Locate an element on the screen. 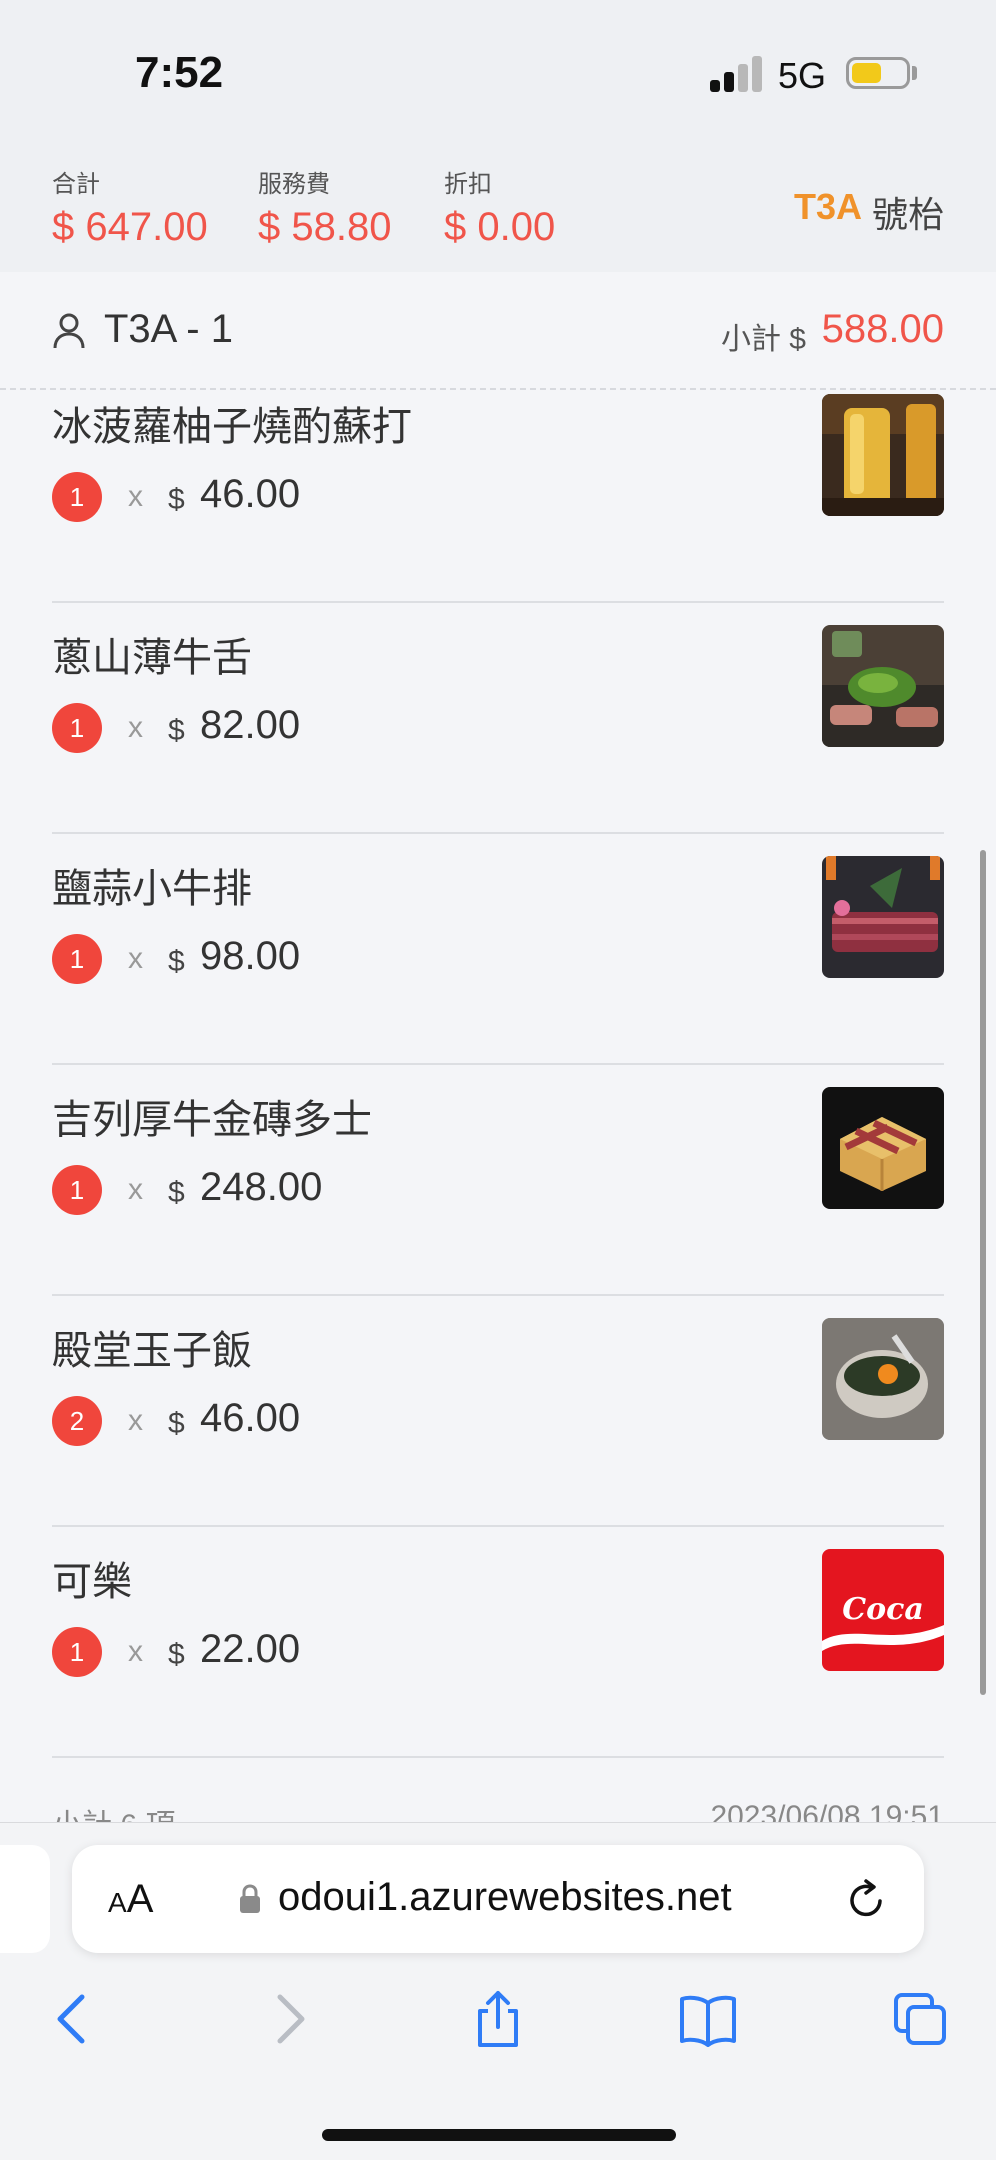 The height and width of the screenshot is (2160, 996). list-item: 殿堂玉子飯 2 x $ 46.00 is located at coordinates (498, 1411).